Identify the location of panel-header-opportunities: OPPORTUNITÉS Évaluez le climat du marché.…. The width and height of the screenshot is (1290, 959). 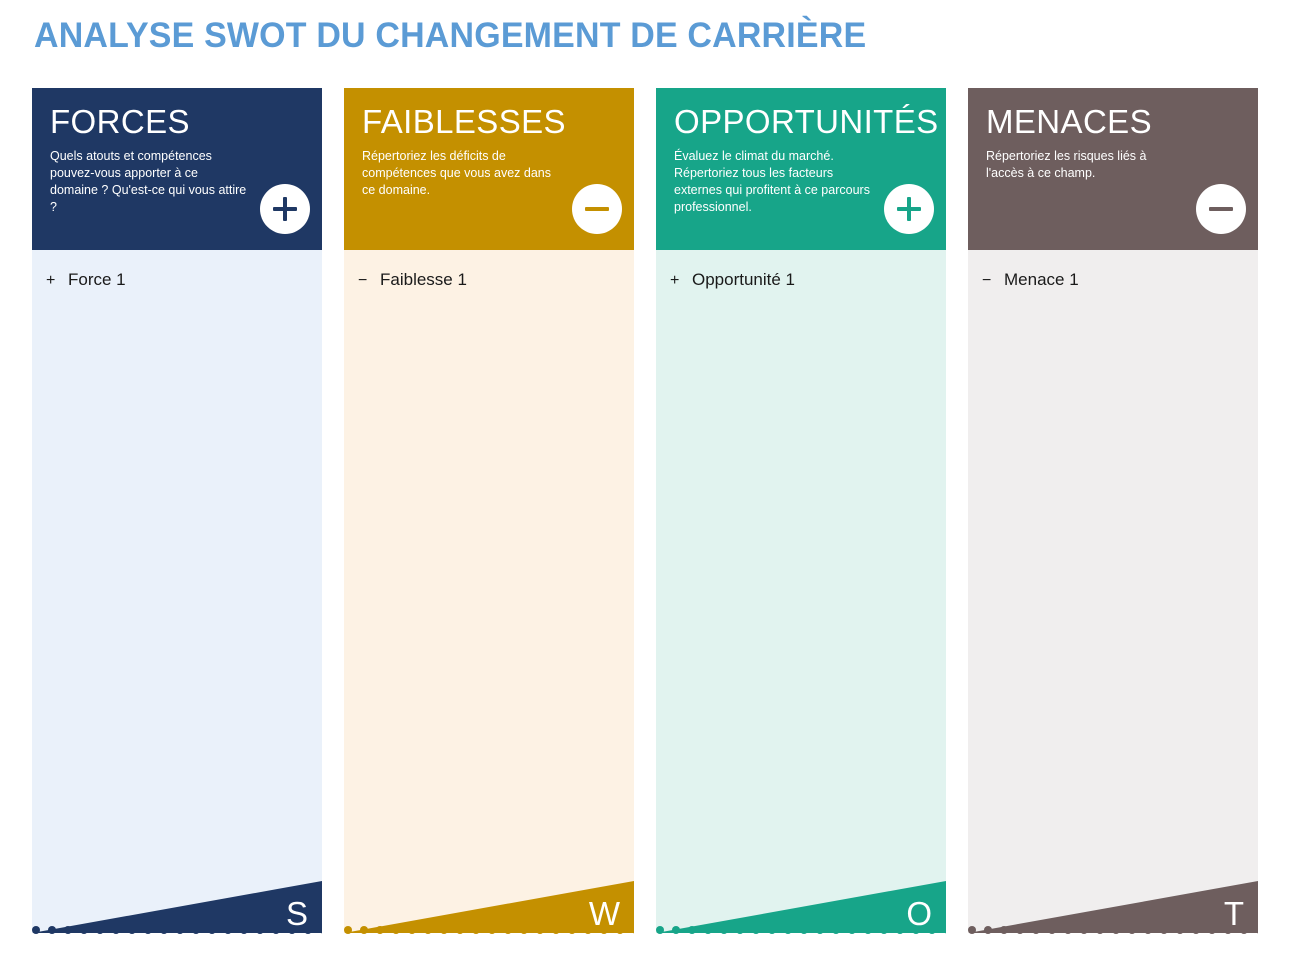
(801, 169).